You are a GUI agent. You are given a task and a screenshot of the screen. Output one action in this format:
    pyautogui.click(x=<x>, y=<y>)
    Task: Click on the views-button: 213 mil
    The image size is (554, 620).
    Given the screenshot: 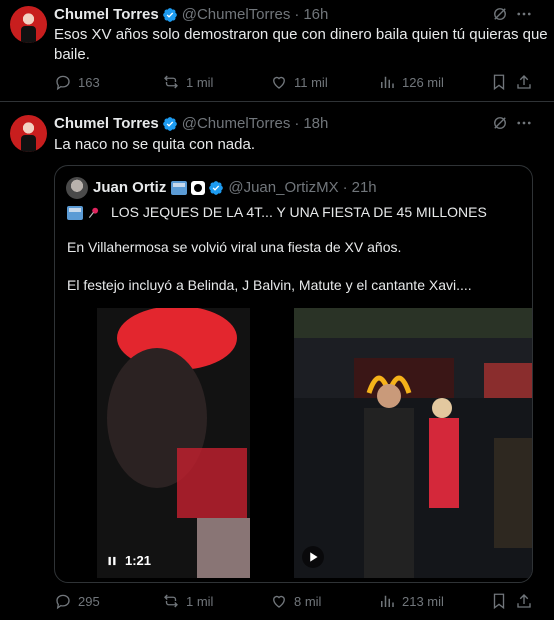 What is the action you would take?
    pyautogui.click(x=411, y=601)
    